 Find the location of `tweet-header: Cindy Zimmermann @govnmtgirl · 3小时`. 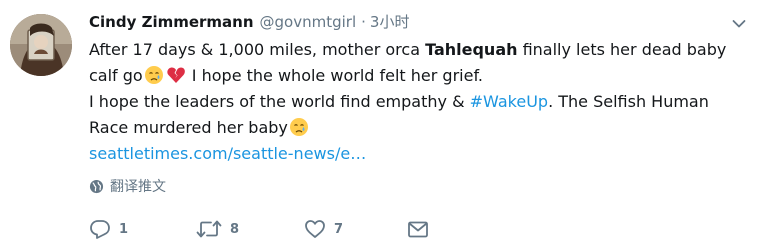

tweet-header: Cindy Zimmermann @govnmtgirl · 3小时 is located at coordinates (409, 22).